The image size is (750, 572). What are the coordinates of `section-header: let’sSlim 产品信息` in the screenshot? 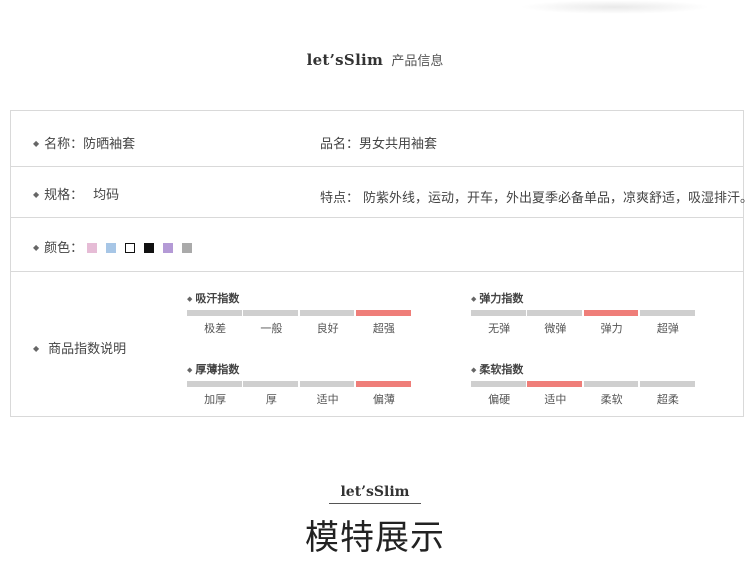 It's located at (375, 59).